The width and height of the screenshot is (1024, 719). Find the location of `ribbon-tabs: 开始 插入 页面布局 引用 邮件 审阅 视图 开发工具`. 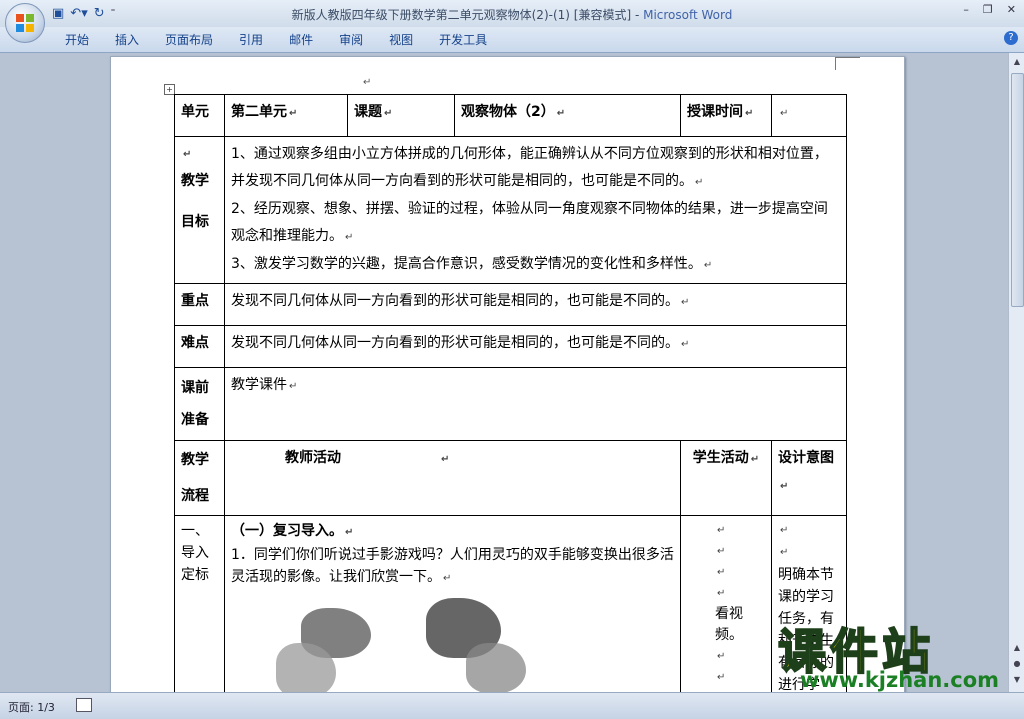

ribbon-tabs: 开始 插入 页面布局 引用 邮件 审阅 视图 开发工具 is located at coordinates (276, 40).